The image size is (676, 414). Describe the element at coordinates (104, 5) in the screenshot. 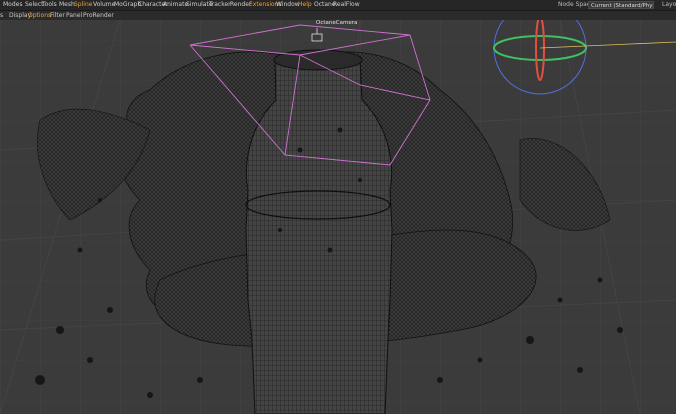

I see `menu-volume: Volume` at that location.